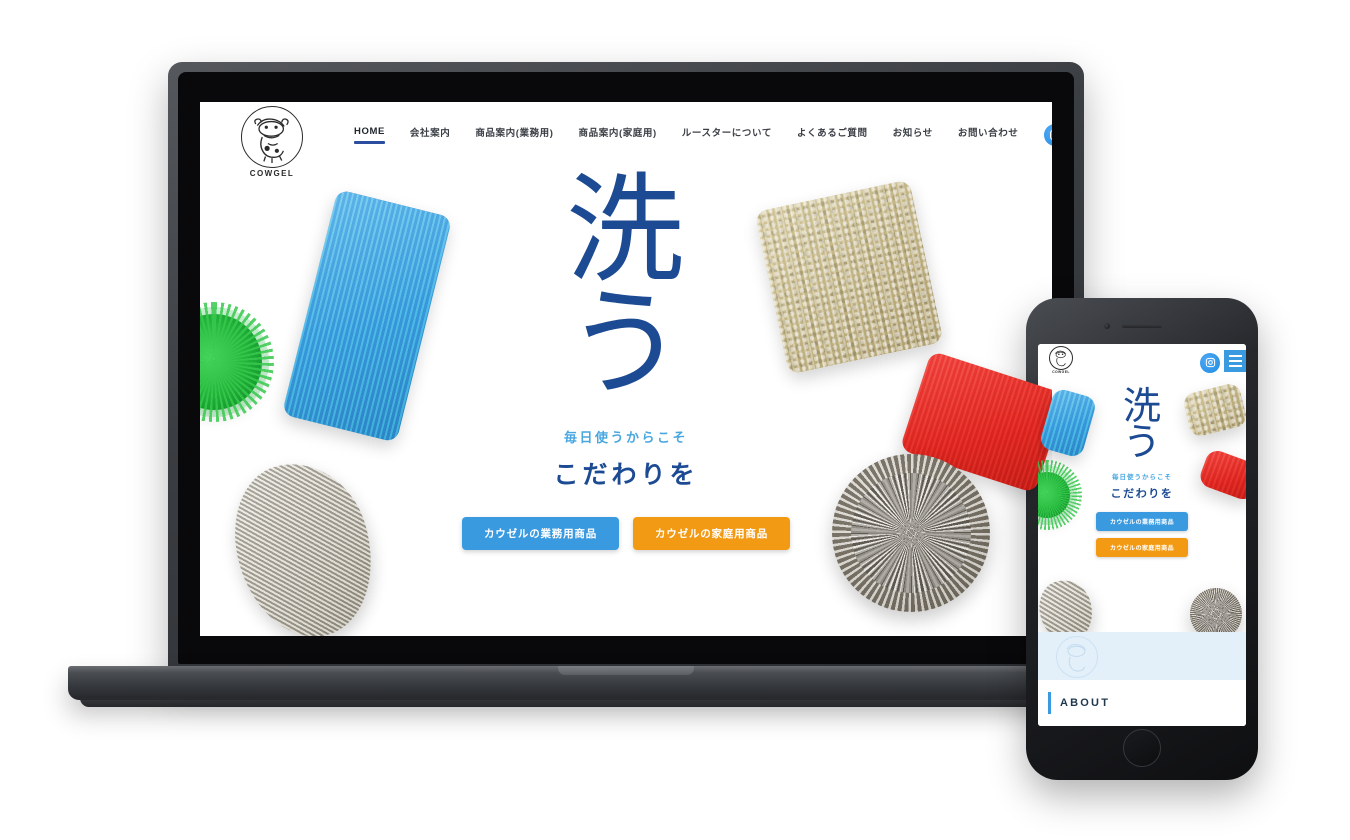 The height and width of the screenshot is (840, 1350). Describe the element at coordinates (913, 135) in the screenshot. I see `nav-item-news: お知らせ` at that location.